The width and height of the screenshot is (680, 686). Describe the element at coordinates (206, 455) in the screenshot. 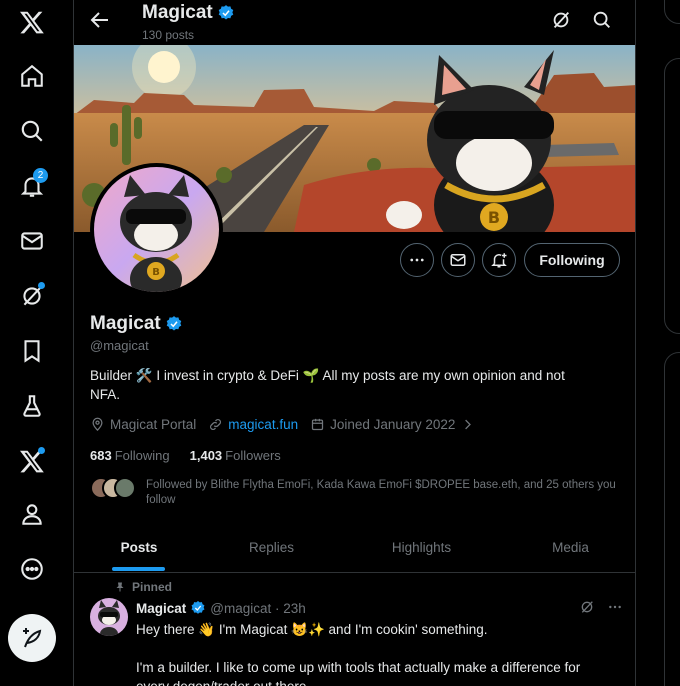

I see `followers-count: 1,403` at that location.